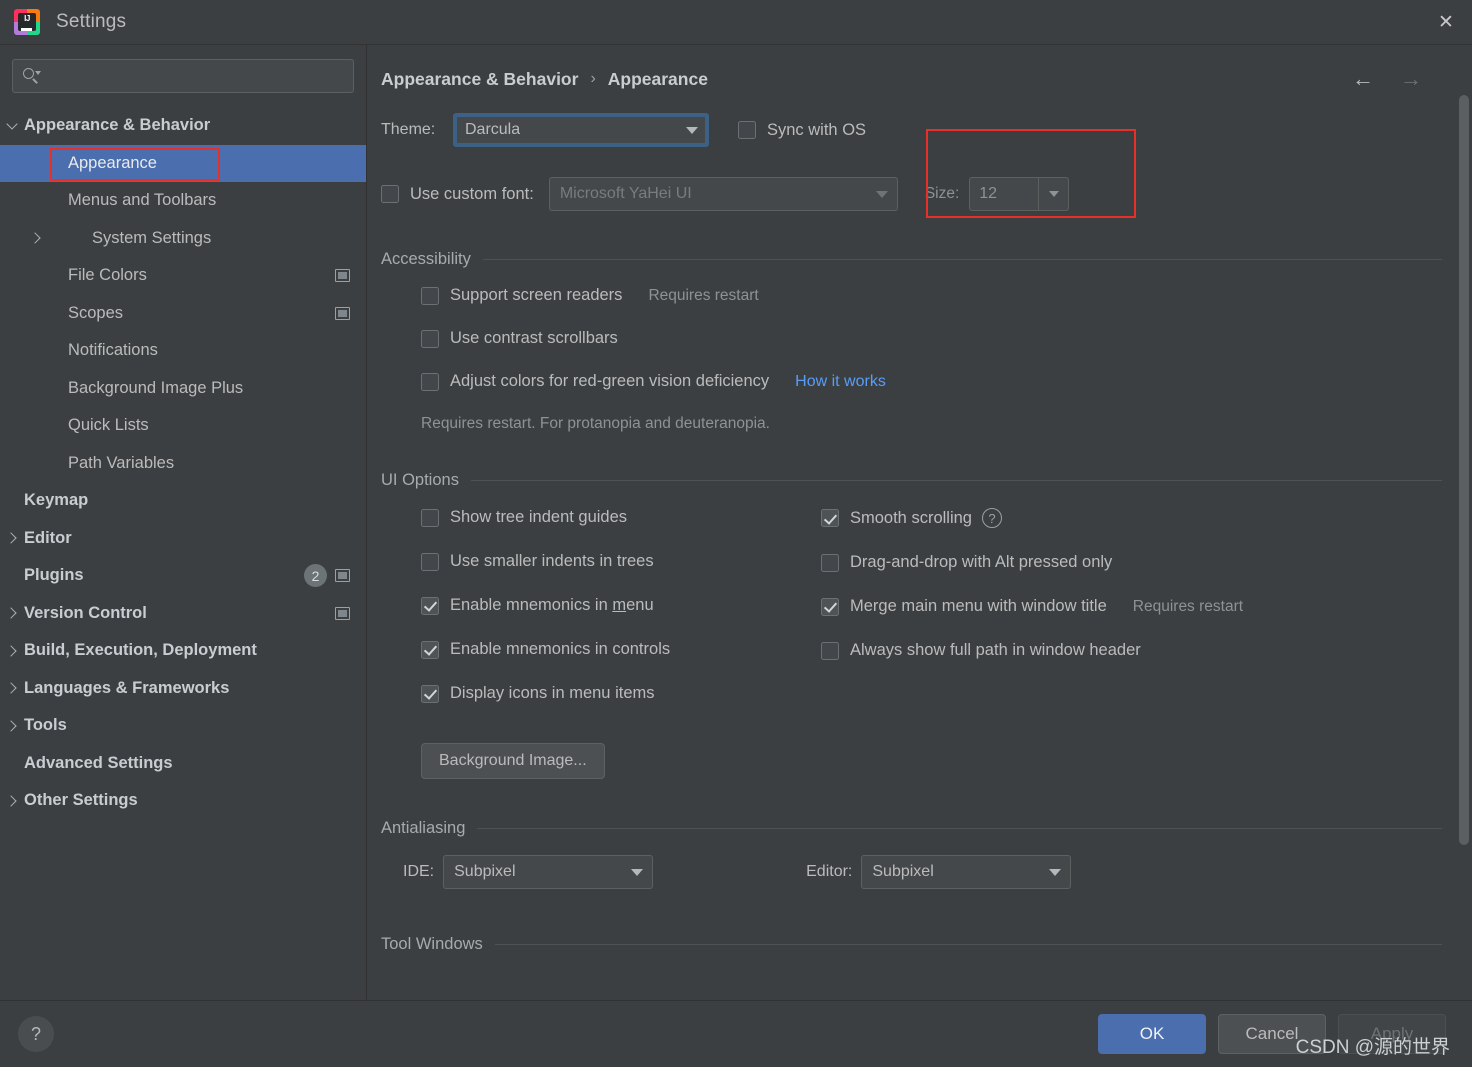  I want to click on sidebar-item-notifications: Notifications, so click(183, 351).